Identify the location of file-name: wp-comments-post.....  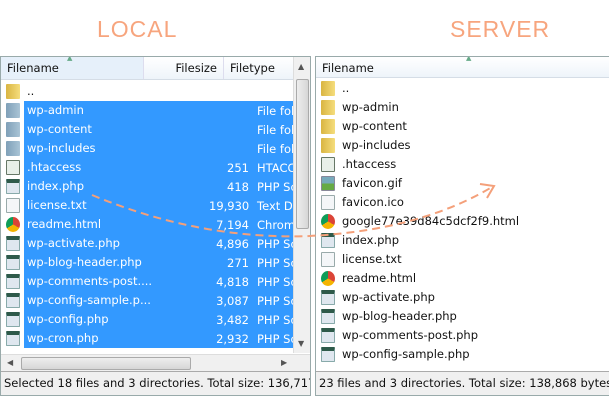
(90, 281).